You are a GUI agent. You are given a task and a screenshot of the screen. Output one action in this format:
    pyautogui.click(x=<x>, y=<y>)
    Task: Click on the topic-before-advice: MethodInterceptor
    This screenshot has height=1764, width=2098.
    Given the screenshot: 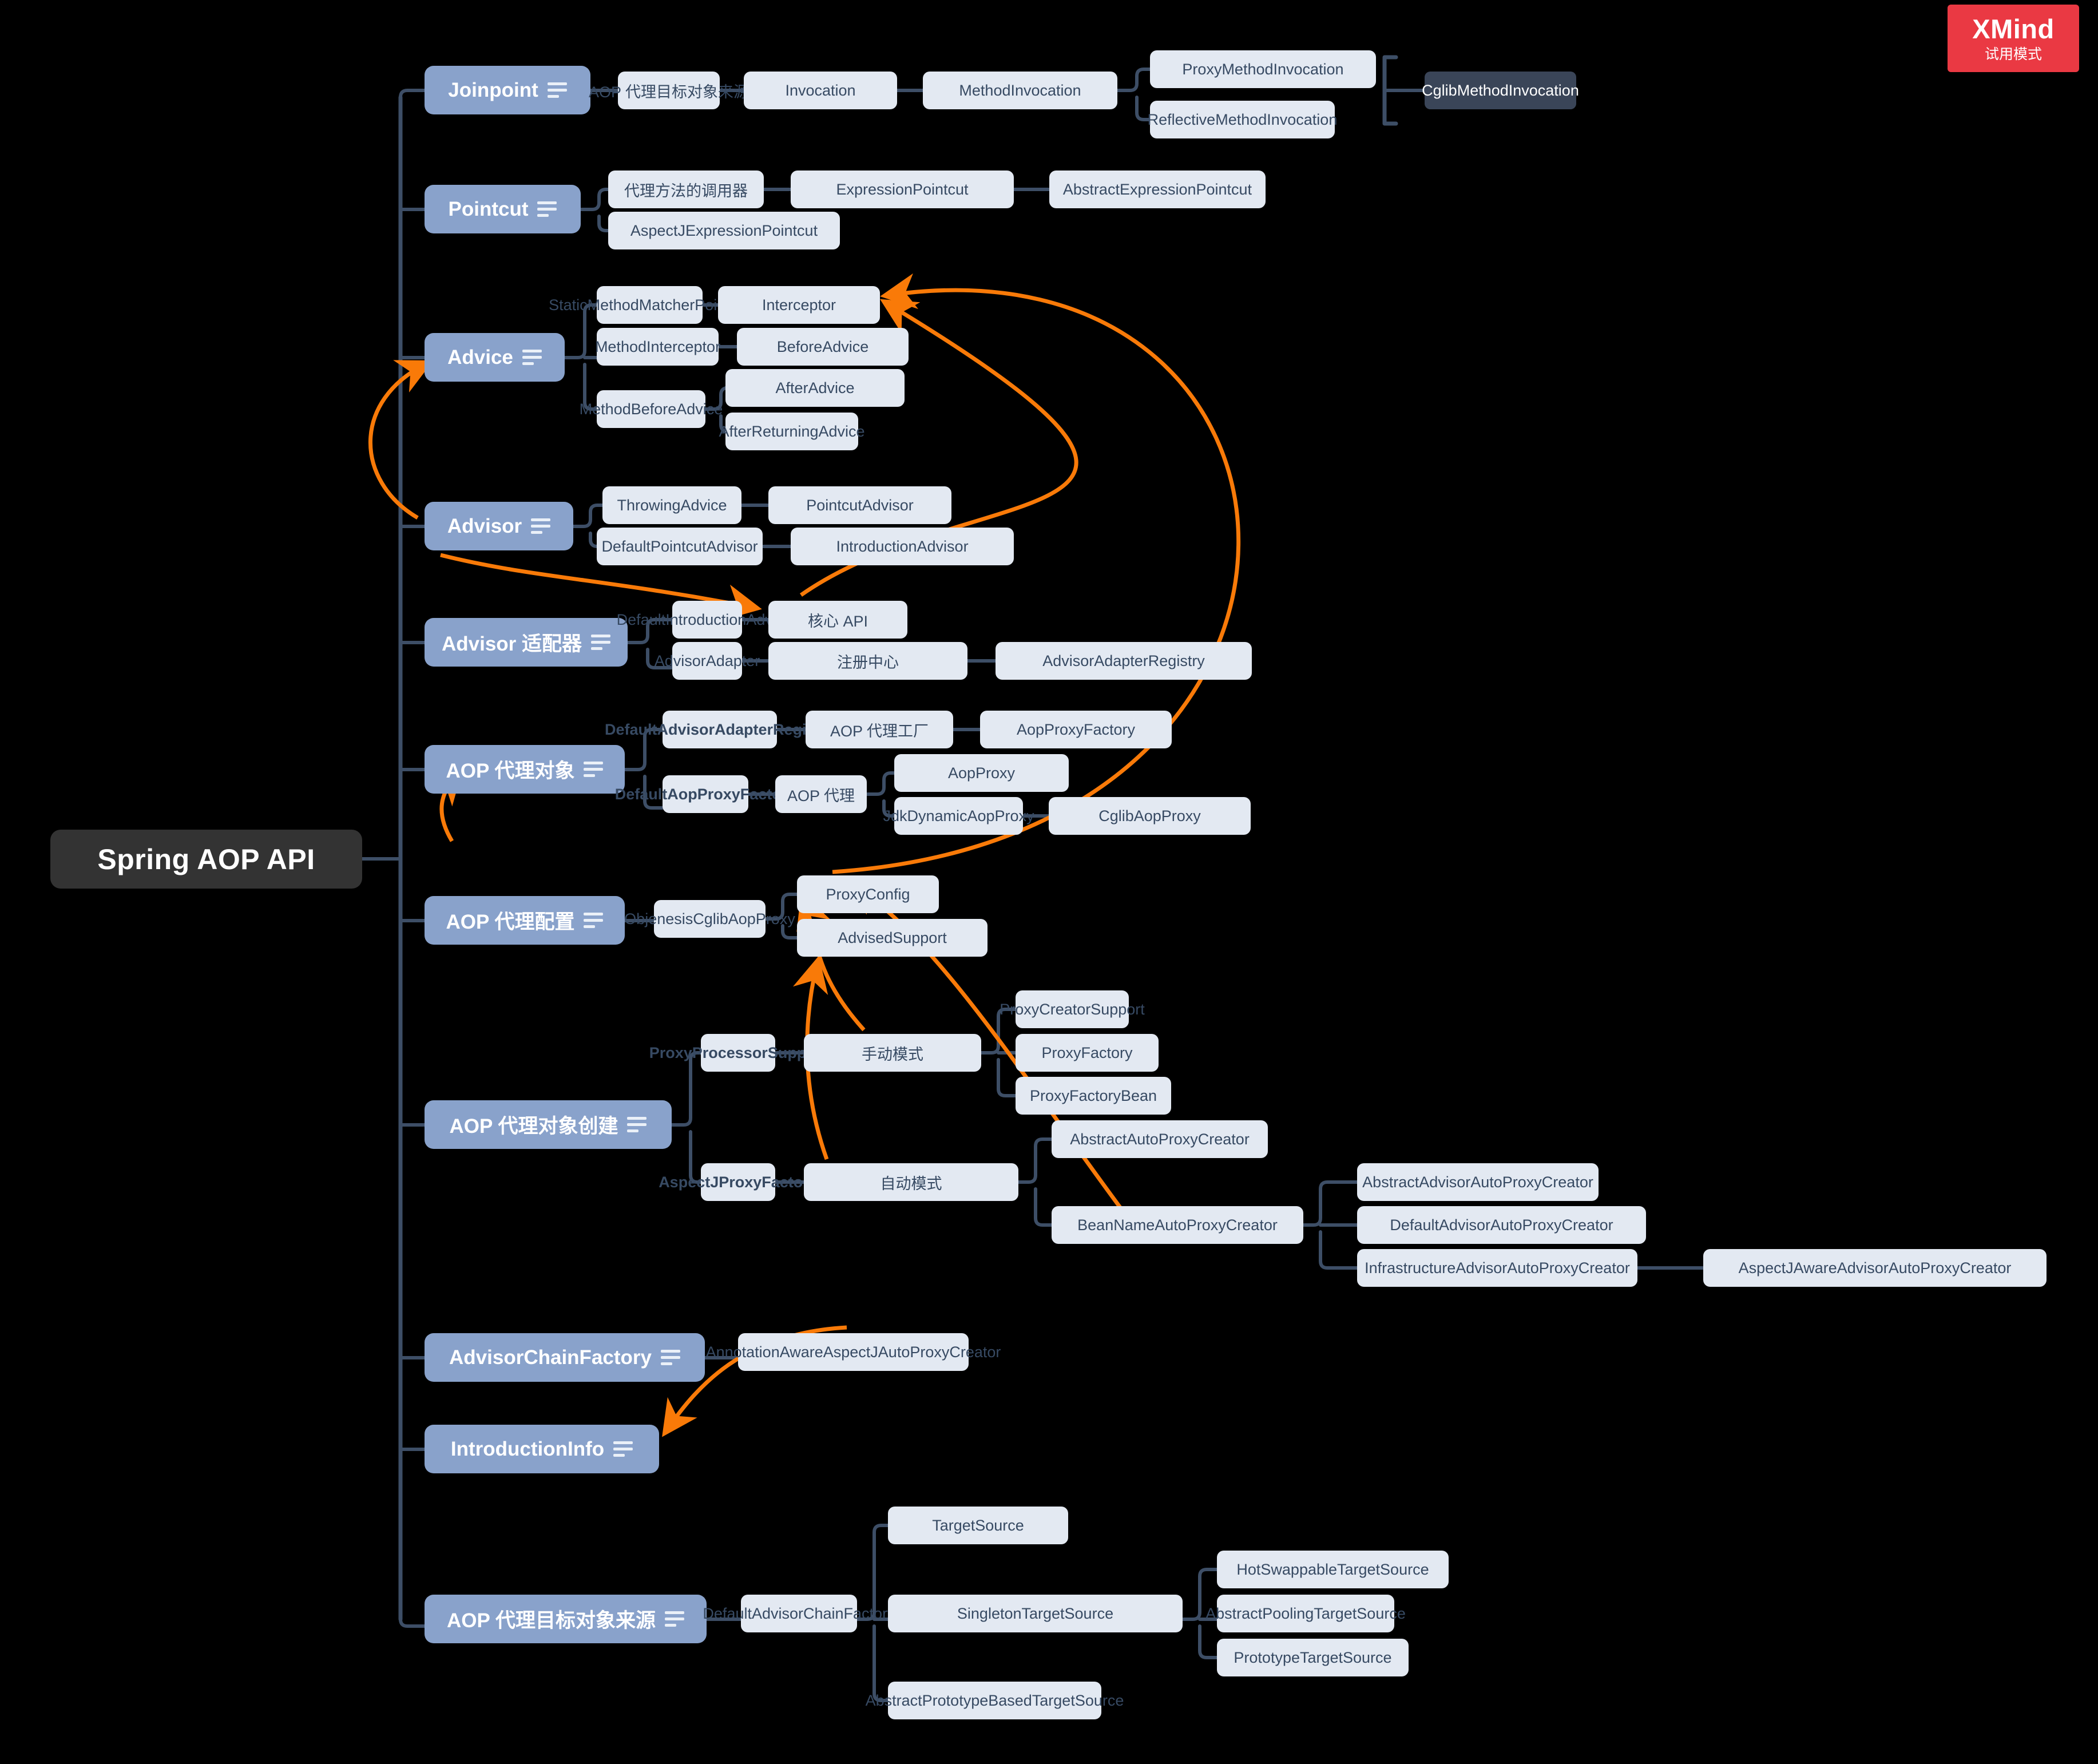 What is the action you would take?
    pyautogui.click(x=657, y=347)
    